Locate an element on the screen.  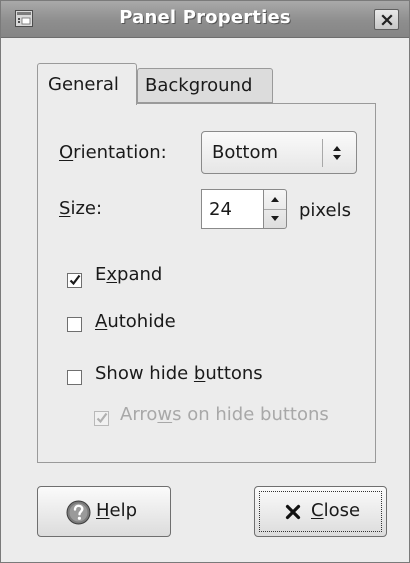
autohide-checkbox is located at coordinates (74, 324).